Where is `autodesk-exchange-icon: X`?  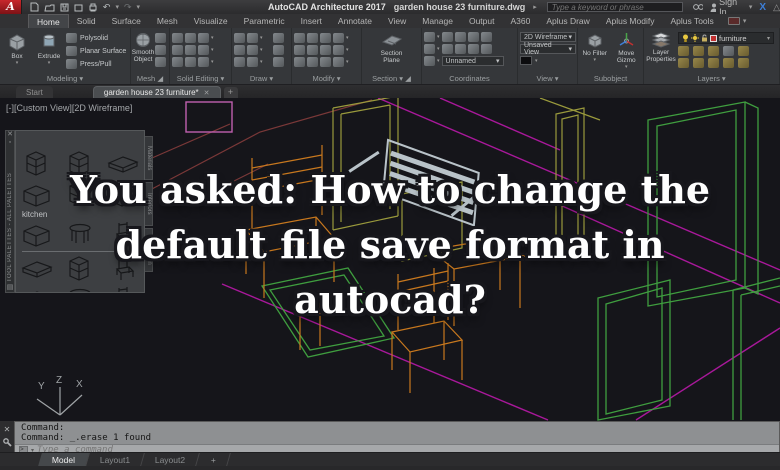 autodesk-exchange-icon: X is located at coordinates (762, 7).